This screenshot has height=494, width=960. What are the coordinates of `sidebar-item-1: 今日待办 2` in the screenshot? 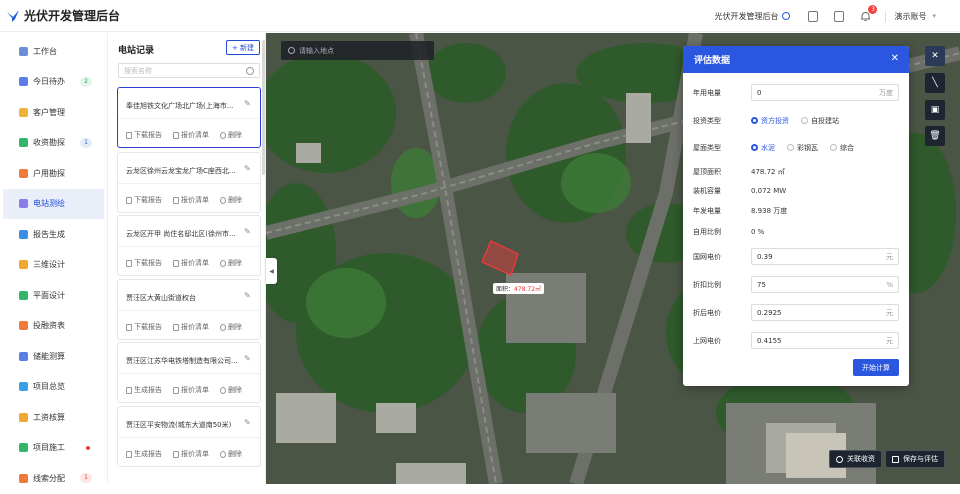 It's located at (53, 82).